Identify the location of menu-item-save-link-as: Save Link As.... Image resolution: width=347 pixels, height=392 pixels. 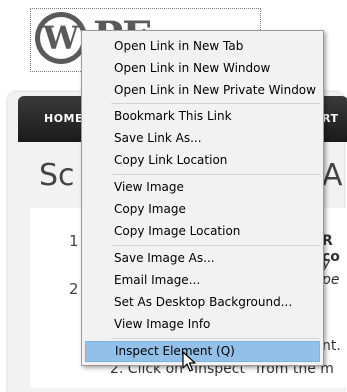
(202, 138).